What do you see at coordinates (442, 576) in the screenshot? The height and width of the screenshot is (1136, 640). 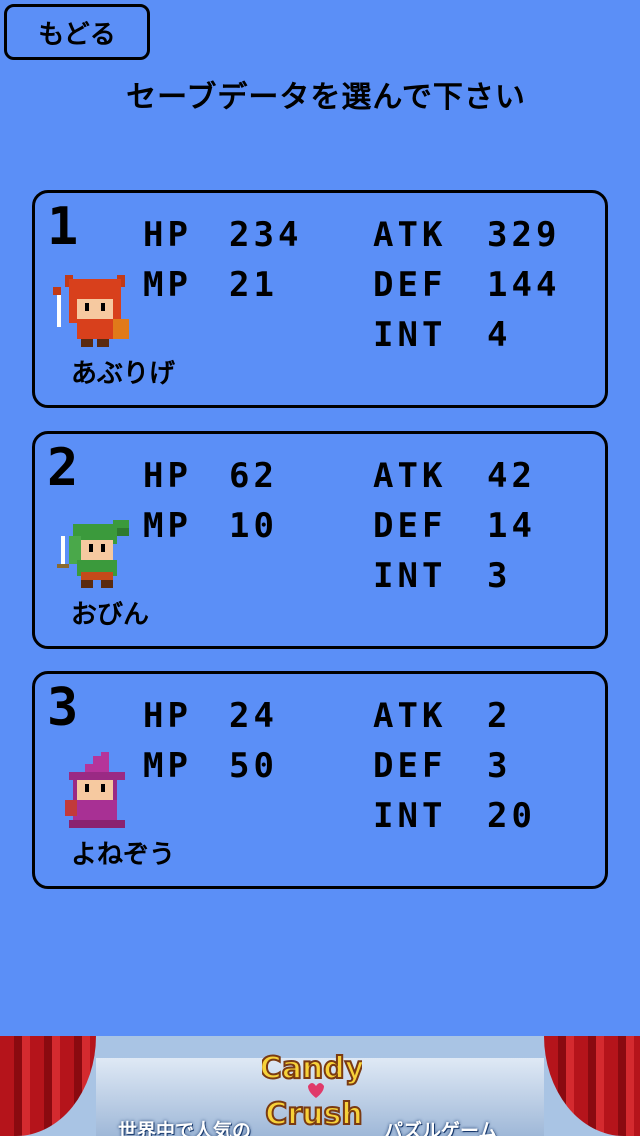 I see `int-stat: INT 3` at bounding box center [442, 576].